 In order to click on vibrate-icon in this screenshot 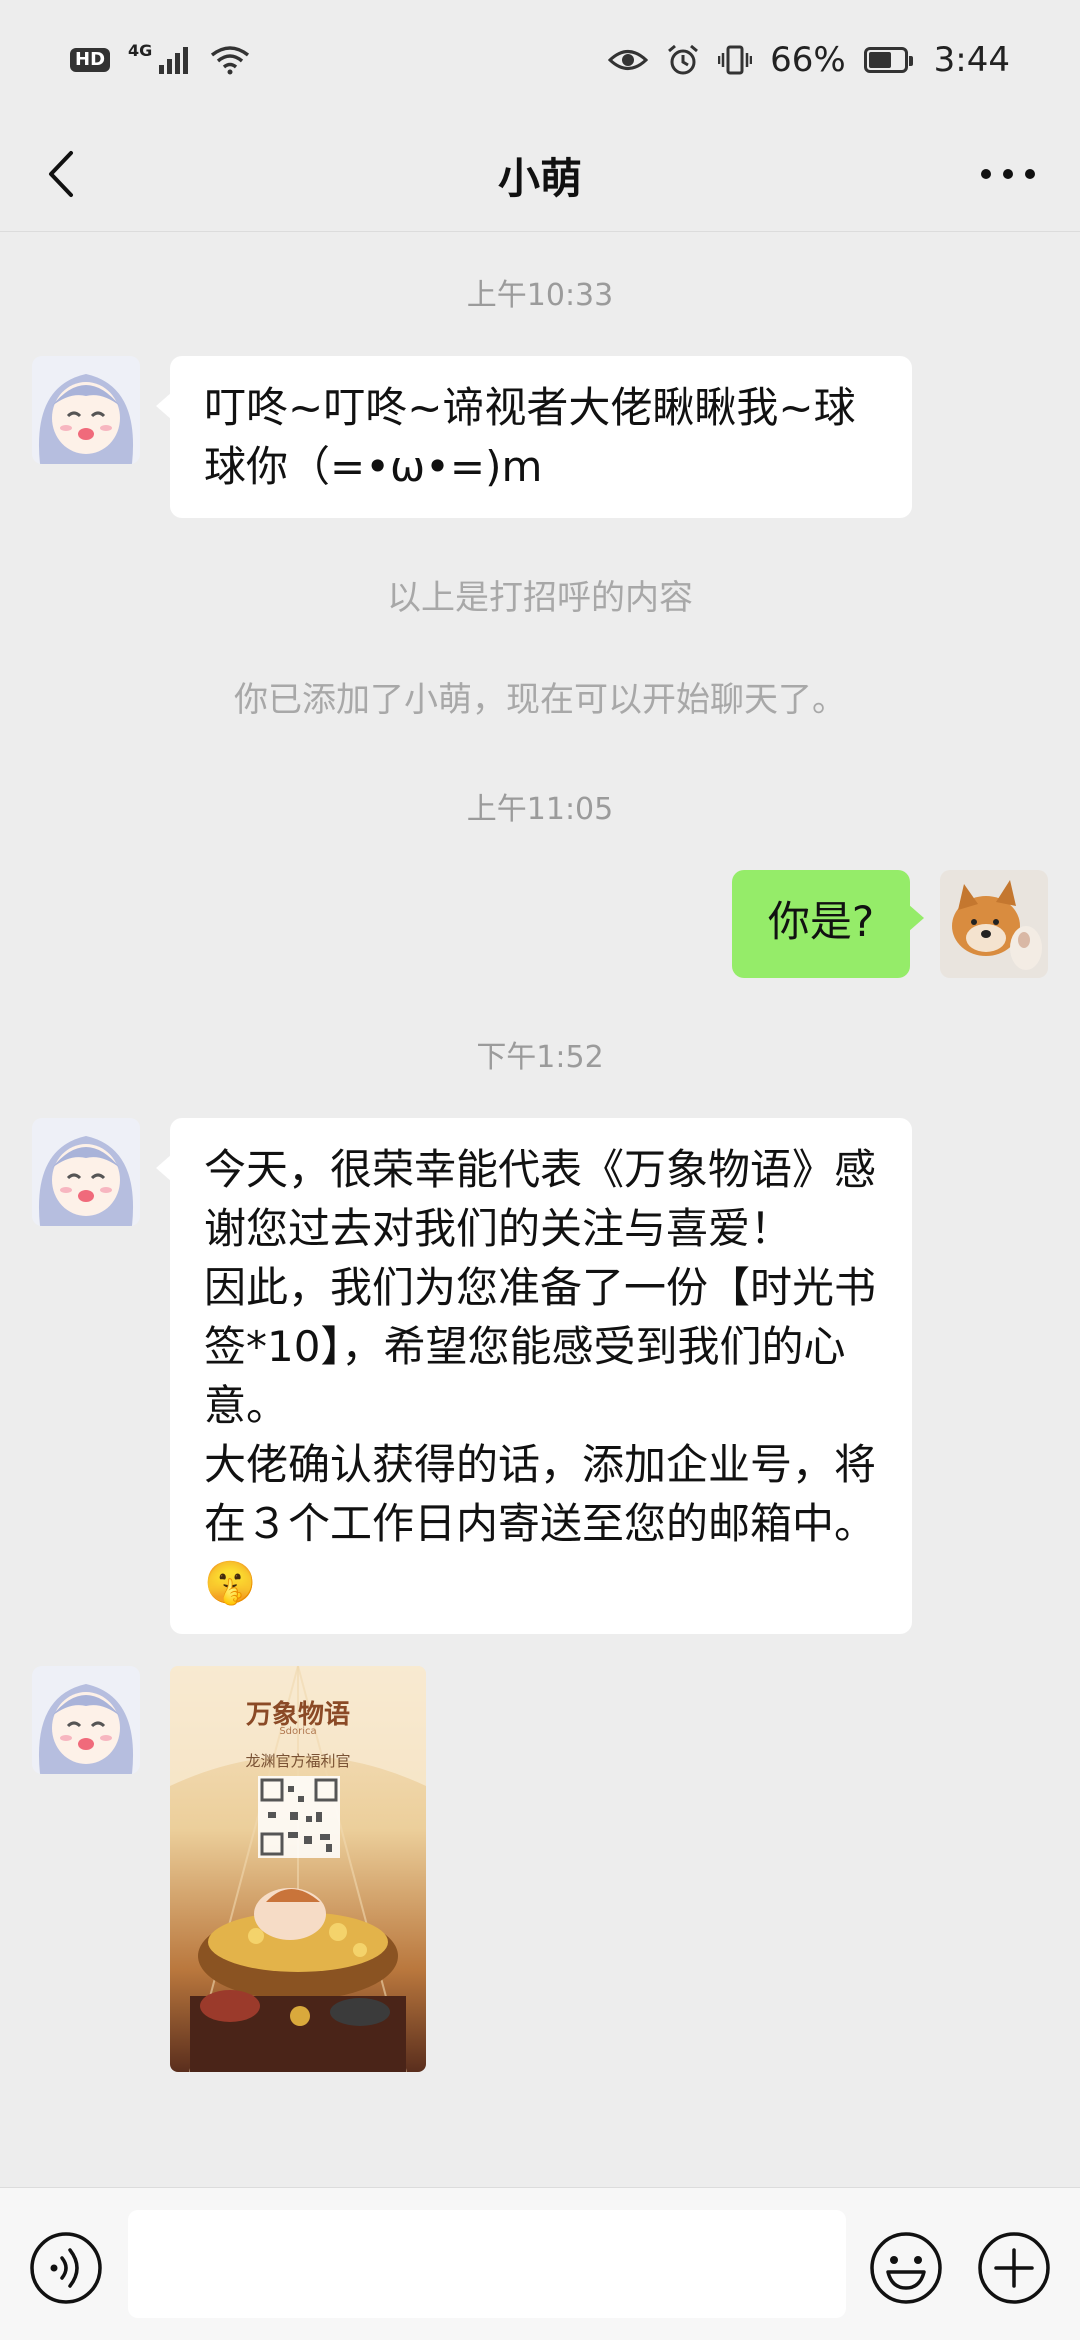, I will do `click(735, 60)`.